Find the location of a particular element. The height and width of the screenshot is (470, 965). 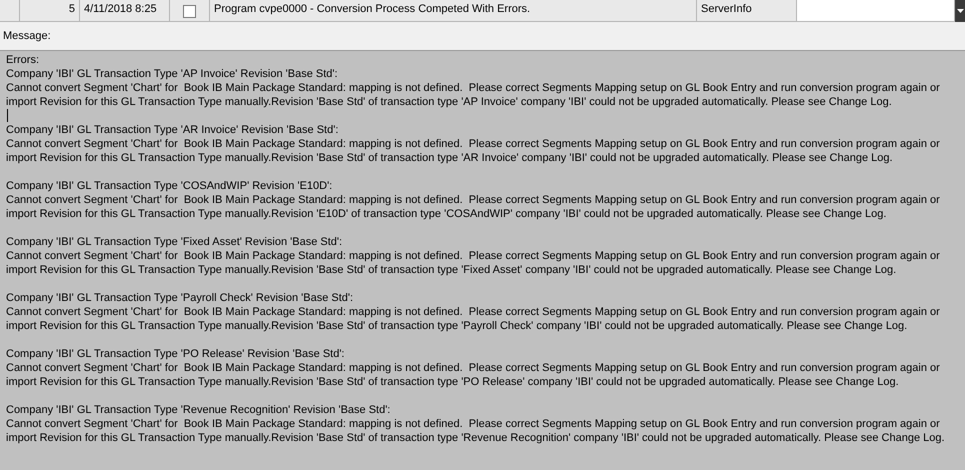

table-cell: ServerInfo is located at coordinates (747, 11).